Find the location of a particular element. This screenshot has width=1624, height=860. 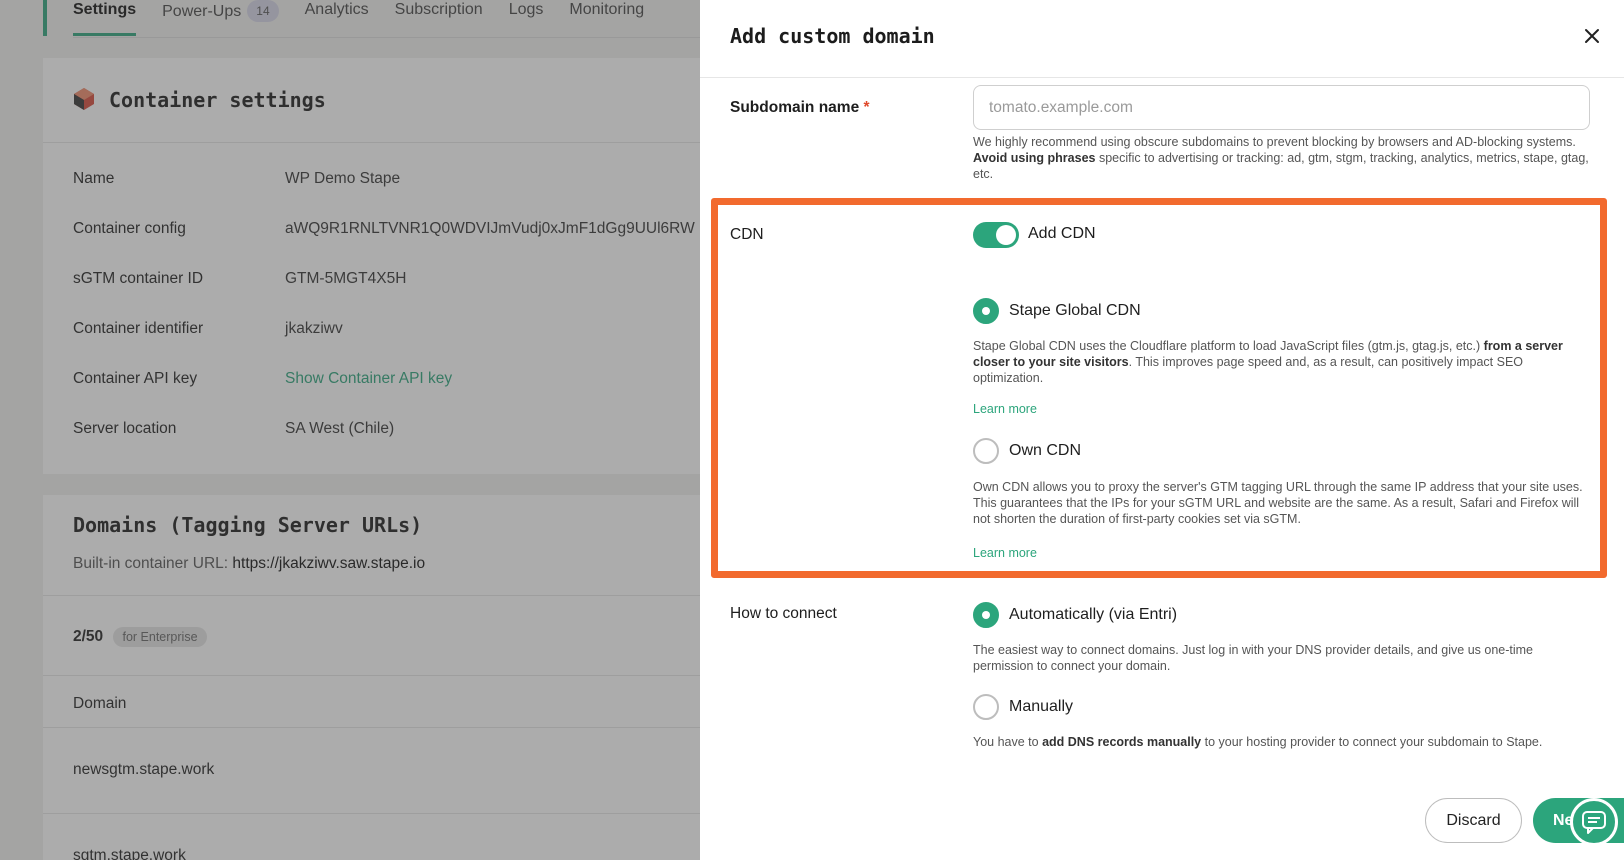

chat-icon is located at coordinates (1594, 822).